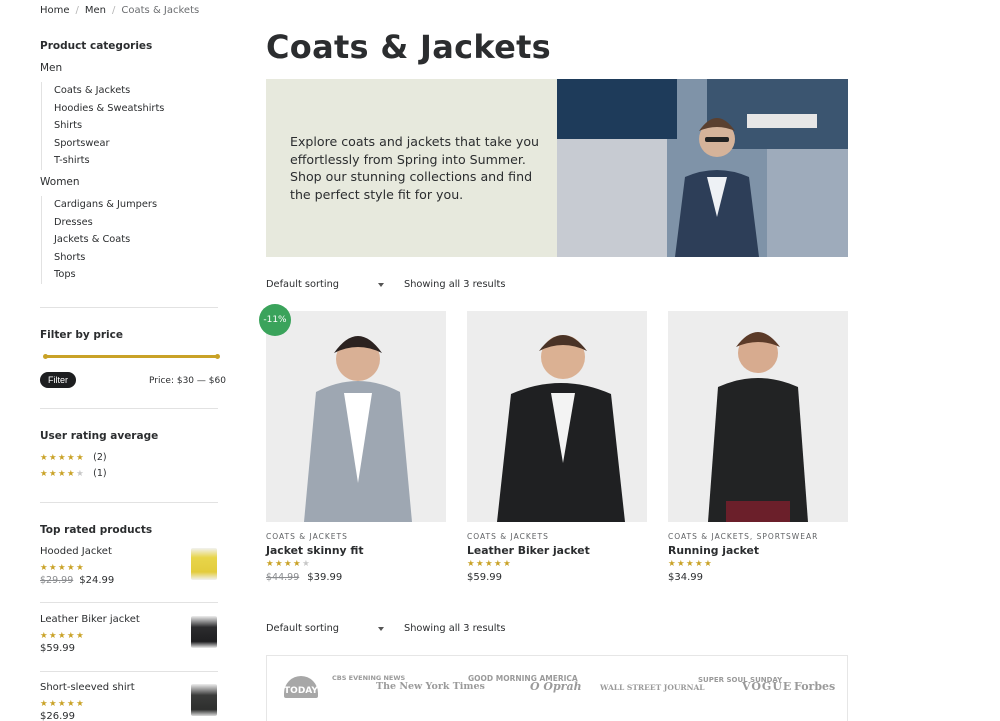 This screenshot has width=1000, height=721. Describe the element at coordinates (702, 168) in the screenshot. I see `hero-image` at that location.